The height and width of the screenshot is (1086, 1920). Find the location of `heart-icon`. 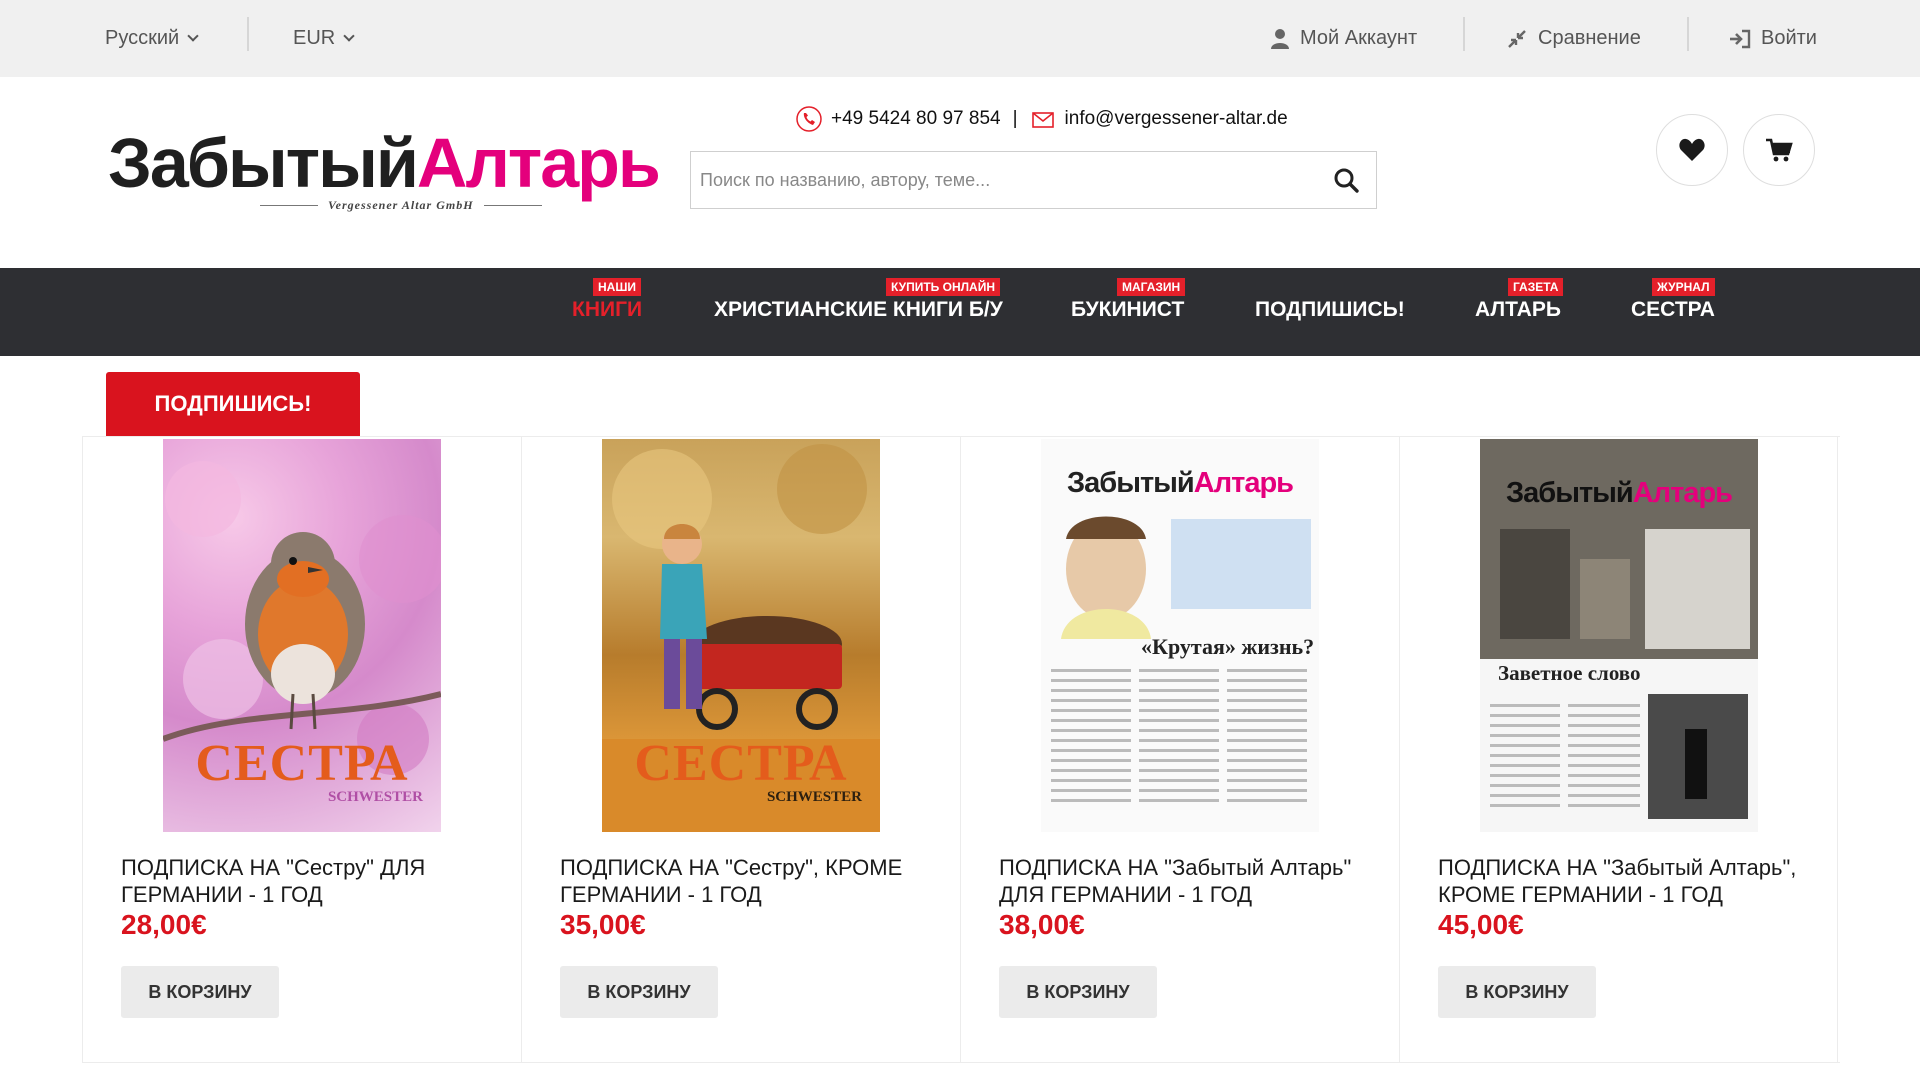

heart-icon is located at coordinates (1692, 149).